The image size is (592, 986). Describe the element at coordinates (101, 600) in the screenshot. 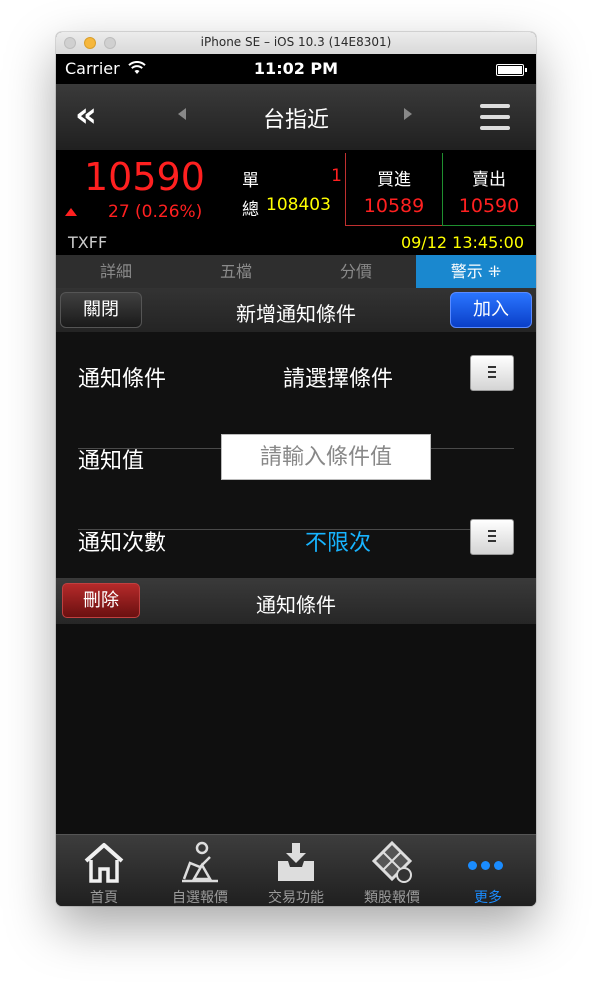

I see `delete-button: 刪除` at that location.